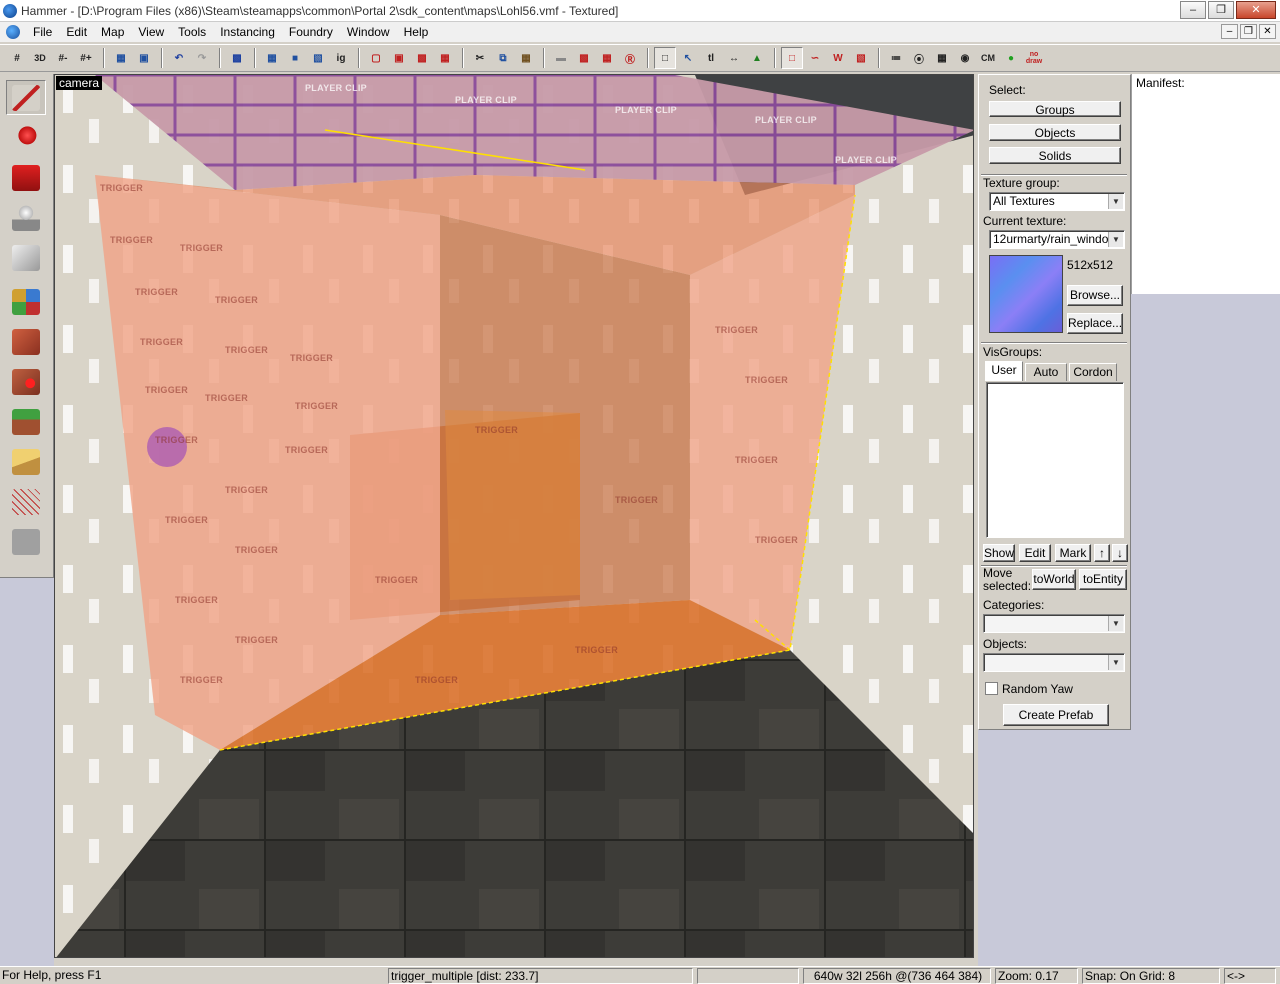 The image size is (1280, 984). Describe the element at coordinates (26, 137) in the screenshot. I see `magnify-tool` at that location.